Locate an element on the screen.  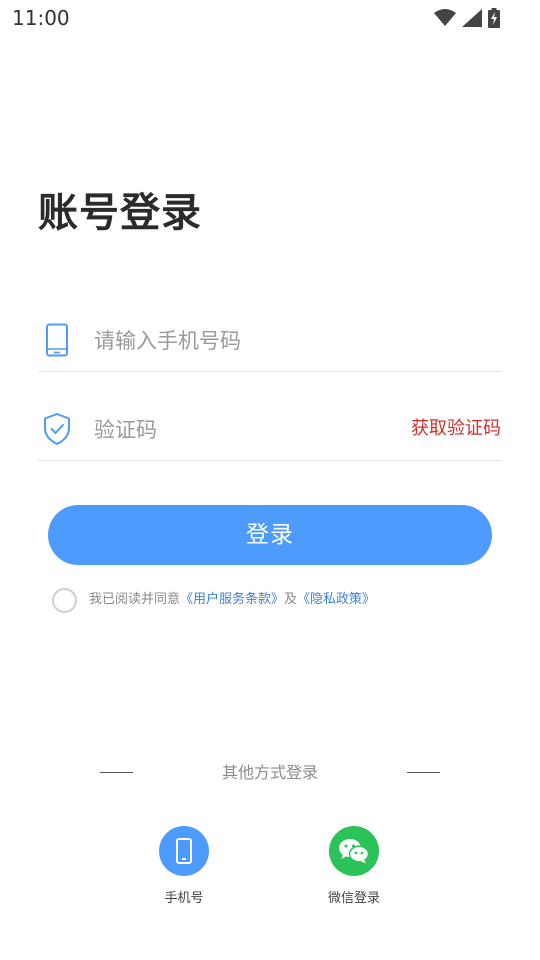
privacy-link: 《隐私政策》 is located at coordinates (336, 599).